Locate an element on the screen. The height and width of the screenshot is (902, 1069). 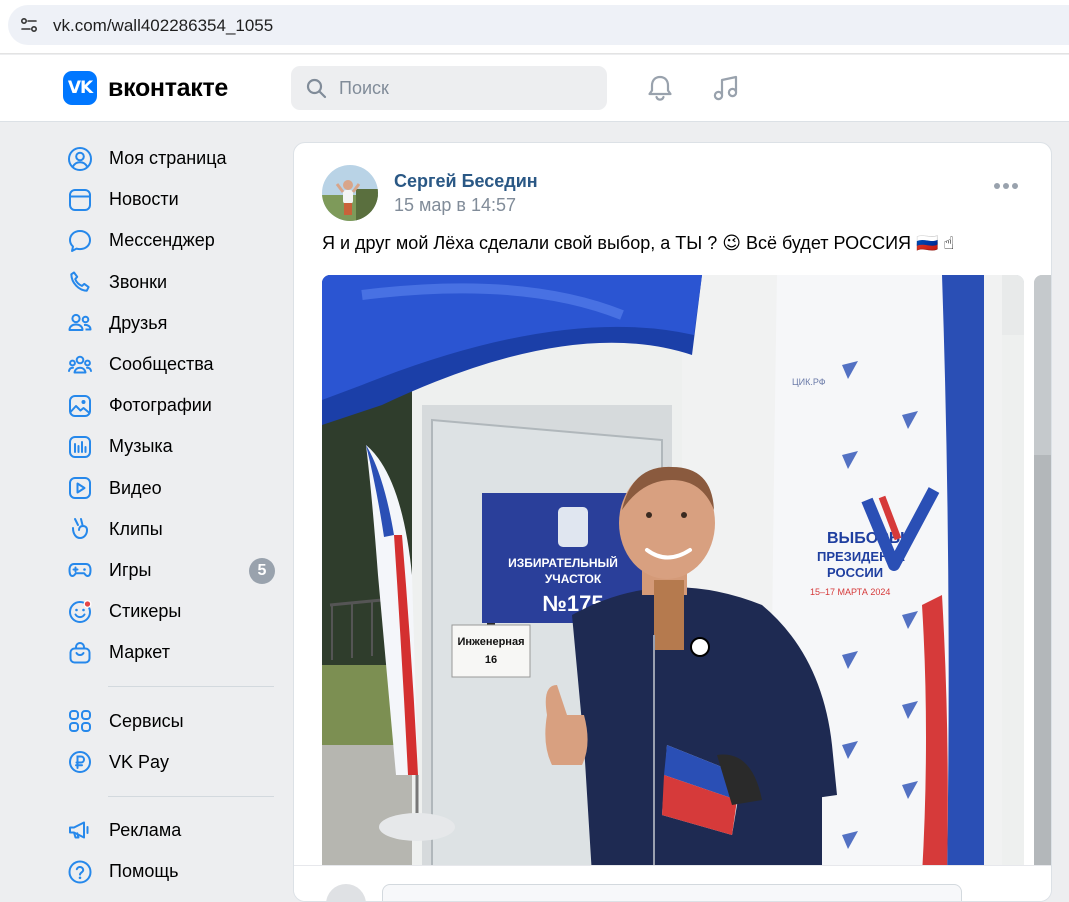
address-line2: 16 is located at coordinates (491, 660).